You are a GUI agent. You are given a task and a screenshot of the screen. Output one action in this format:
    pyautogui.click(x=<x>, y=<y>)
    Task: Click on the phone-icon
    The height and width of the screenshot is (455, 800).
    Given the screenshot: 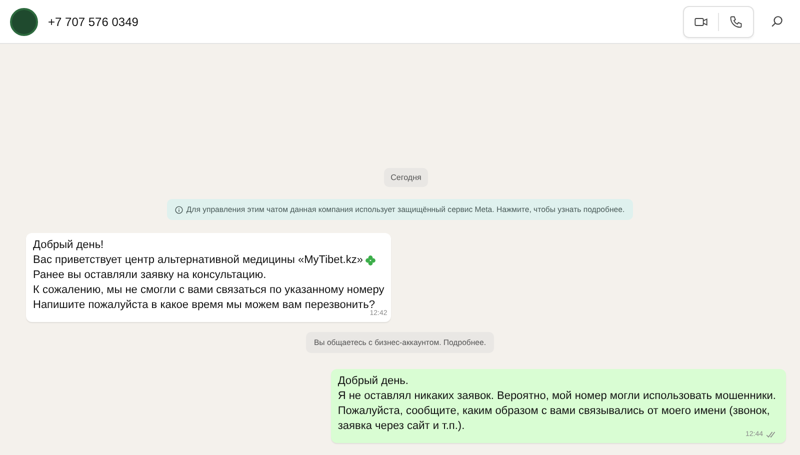 What is the action you would take?
    pyautogui.click(x=736, y=21)
    